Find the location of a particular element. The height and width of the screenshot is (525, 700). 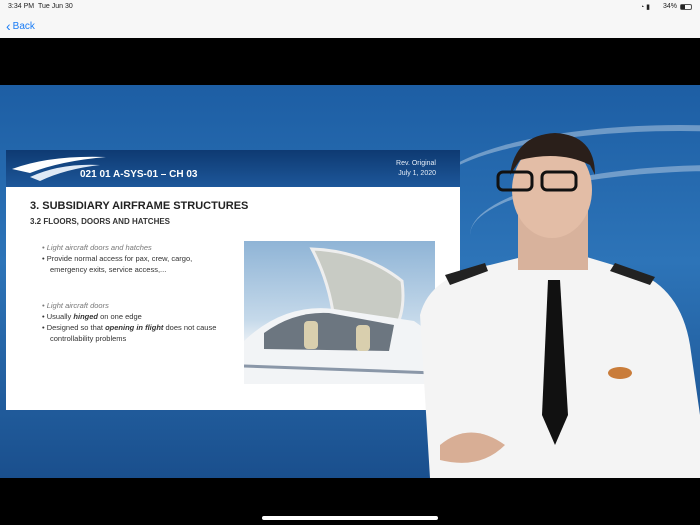

home-indicator is located at coordinates (350, 518).